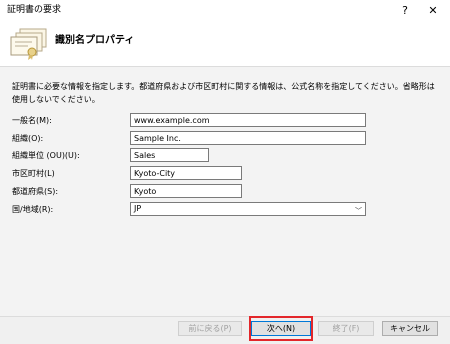 This screenshot has height=344, width=450. I want to click on cancel-button: キャンセル, so click(410, 328).